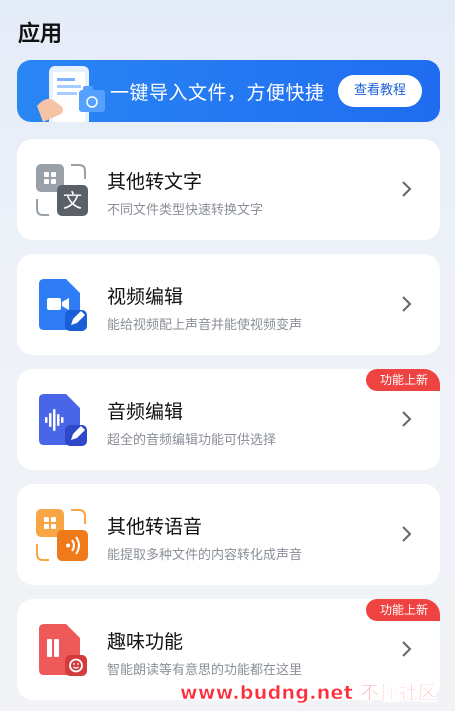  What do you see at coordinates (72, 201) in the screenshot?
I see `svg-text: 文` at bounding box center [72, 201].